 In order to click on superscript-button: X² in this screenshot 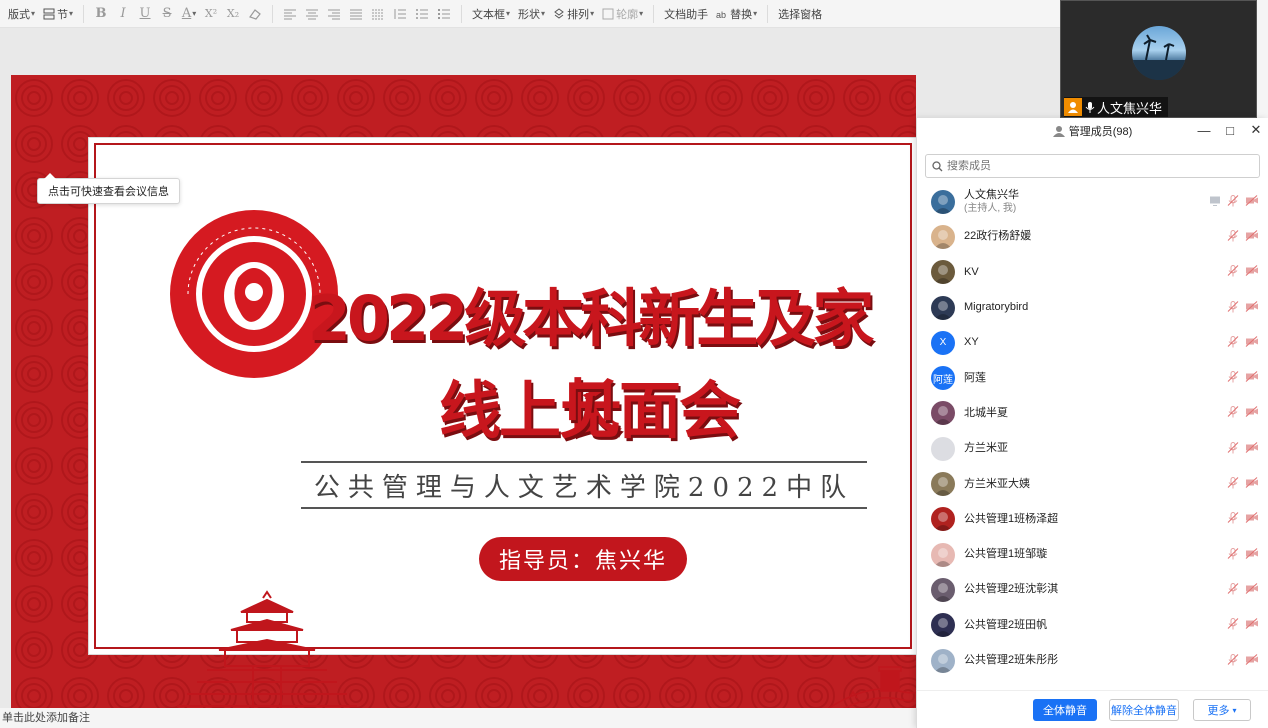, I will do `click(211, 14)`.